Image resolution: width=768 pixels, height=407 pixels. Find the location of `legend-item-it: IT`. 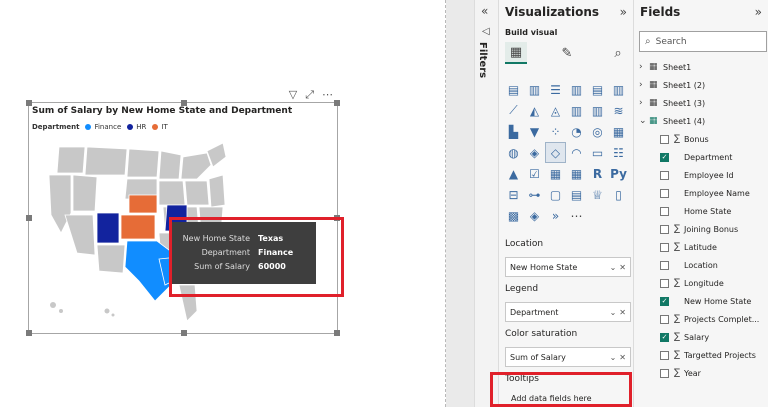

legend-item-it: IT is located at coordinates (164, 127).